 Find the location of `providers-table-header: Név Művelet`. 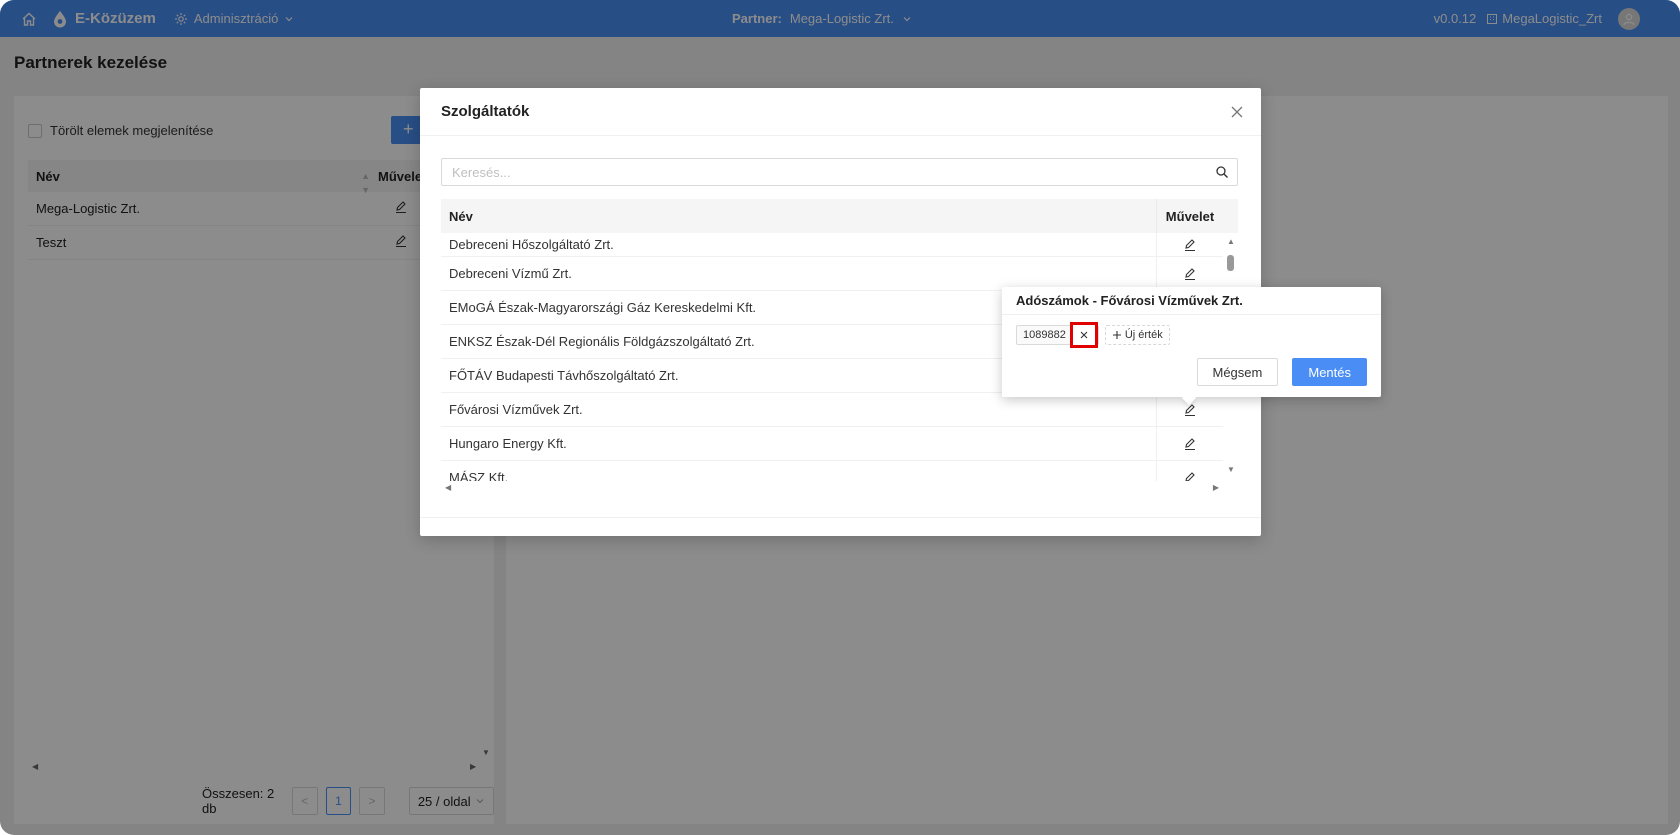

providers-table-header: Név Művelet is located at coordinates (839, 216).